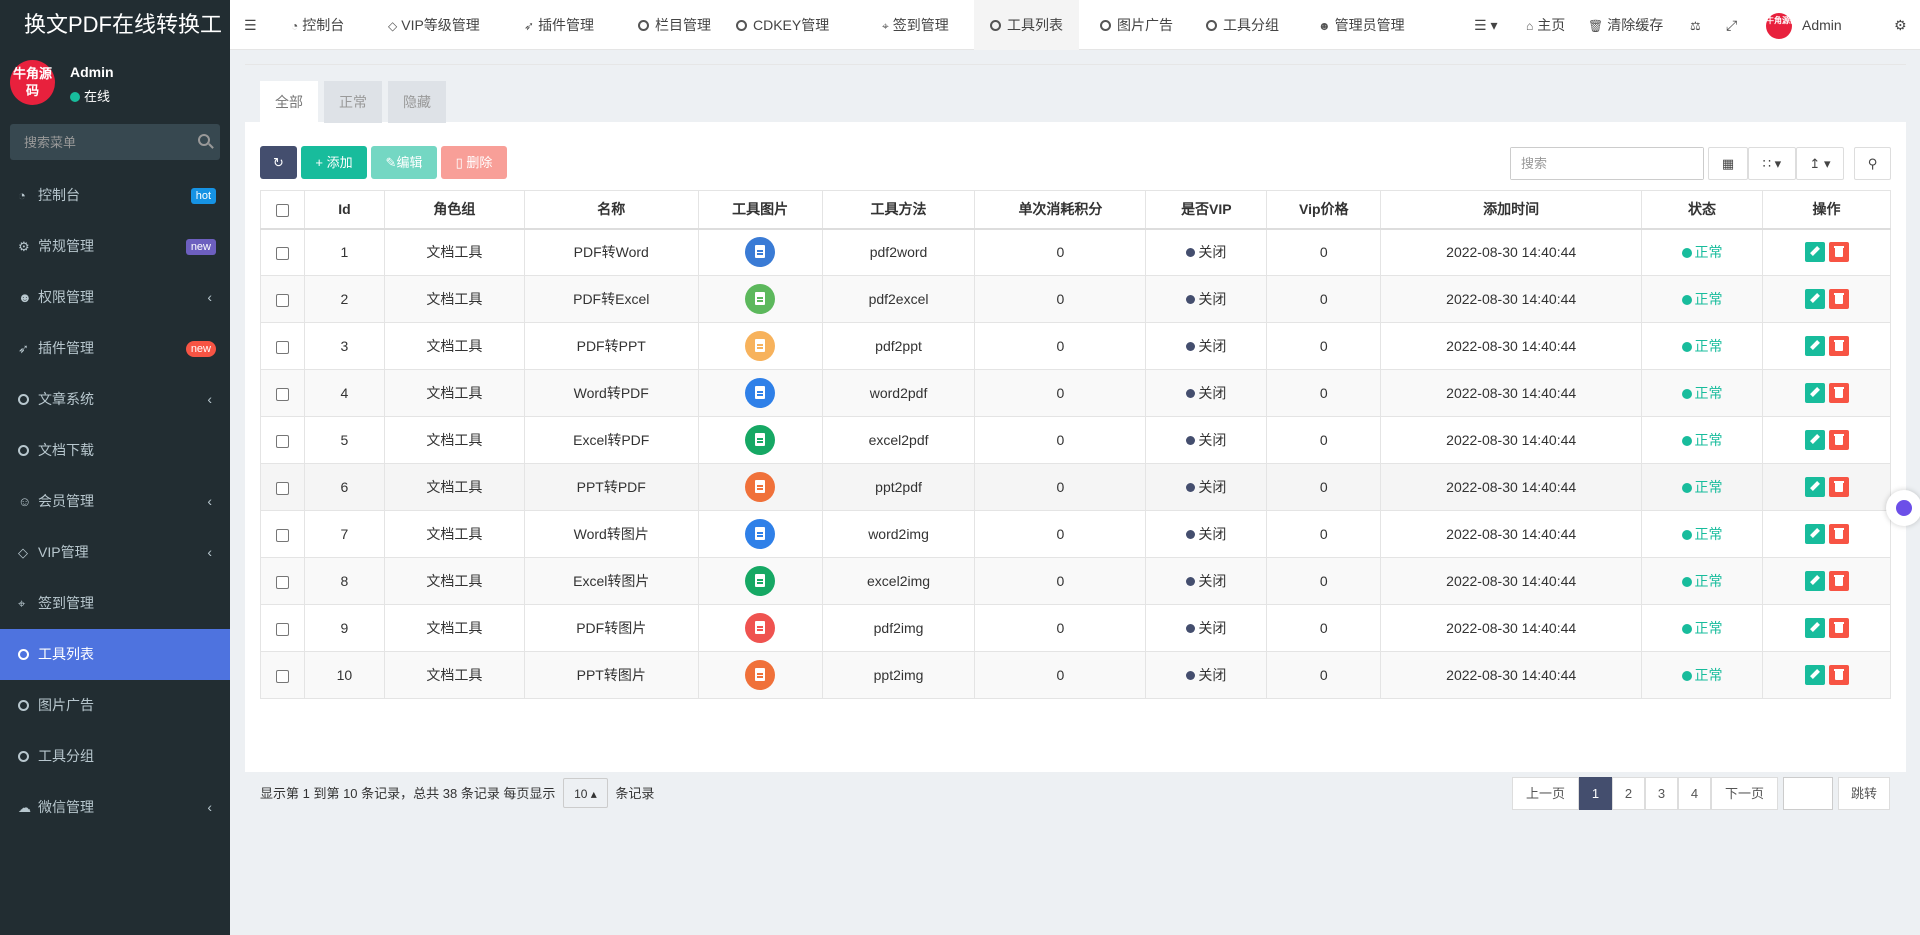  I want to click on tab-hidden: 隐藏, so click(417, 102).